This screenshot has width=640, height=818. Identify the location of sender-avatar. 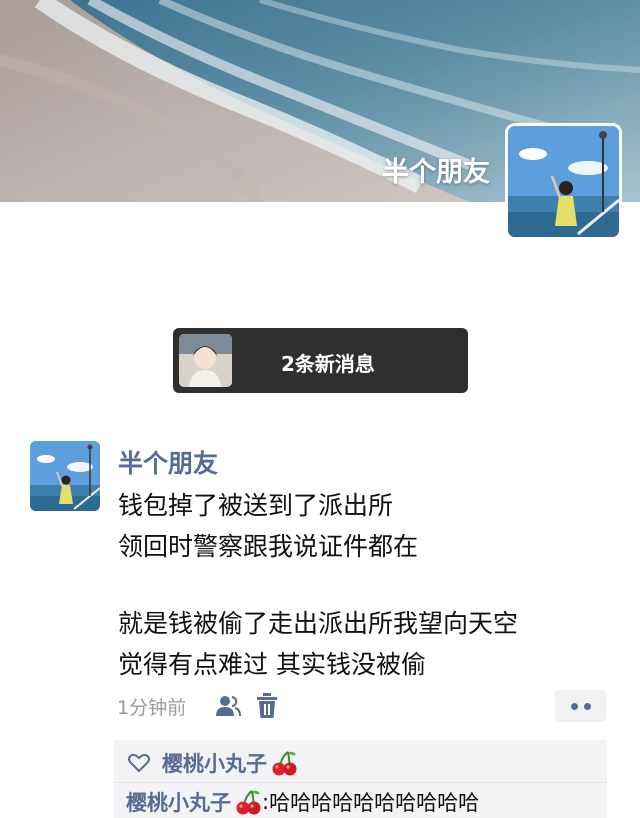
(205, 360).